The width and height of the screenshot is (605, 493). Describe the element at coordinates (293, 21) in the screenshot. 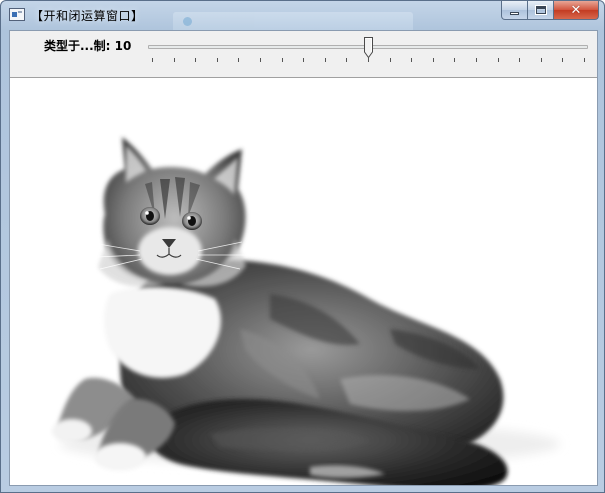

I see `background-browser-tab` at that location.